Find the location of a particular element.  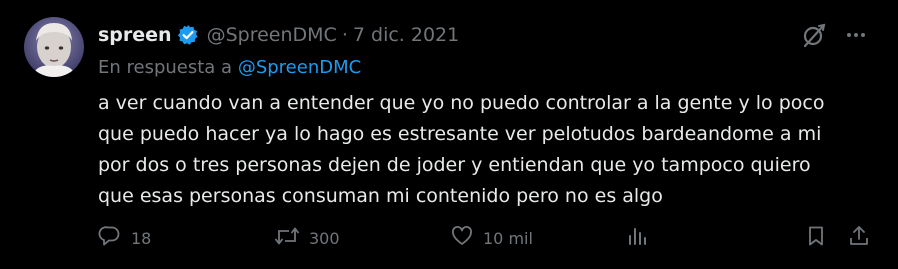

user-handle: @SpreenDMC is located at coordinates (272, 35).